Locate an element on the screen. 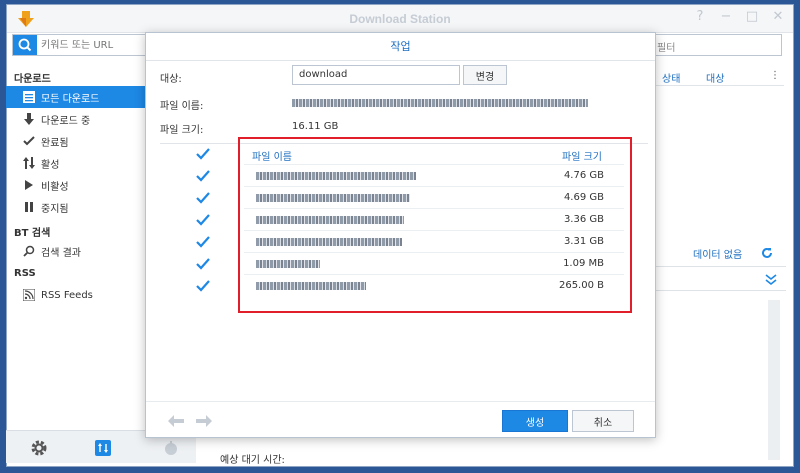 This screenshot has width=800, height=473. eta-label: 예상 대기 시간: is located at coordinates (252, 460).